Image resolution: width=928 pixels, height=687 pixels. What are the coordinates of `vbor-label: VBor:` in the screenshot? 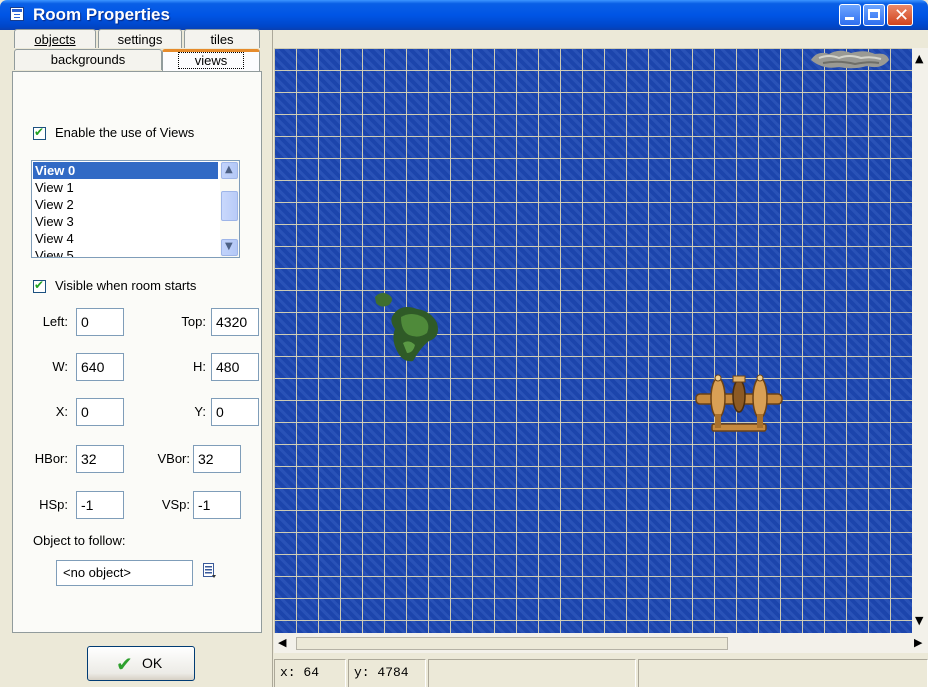 It's located at (173, 458).